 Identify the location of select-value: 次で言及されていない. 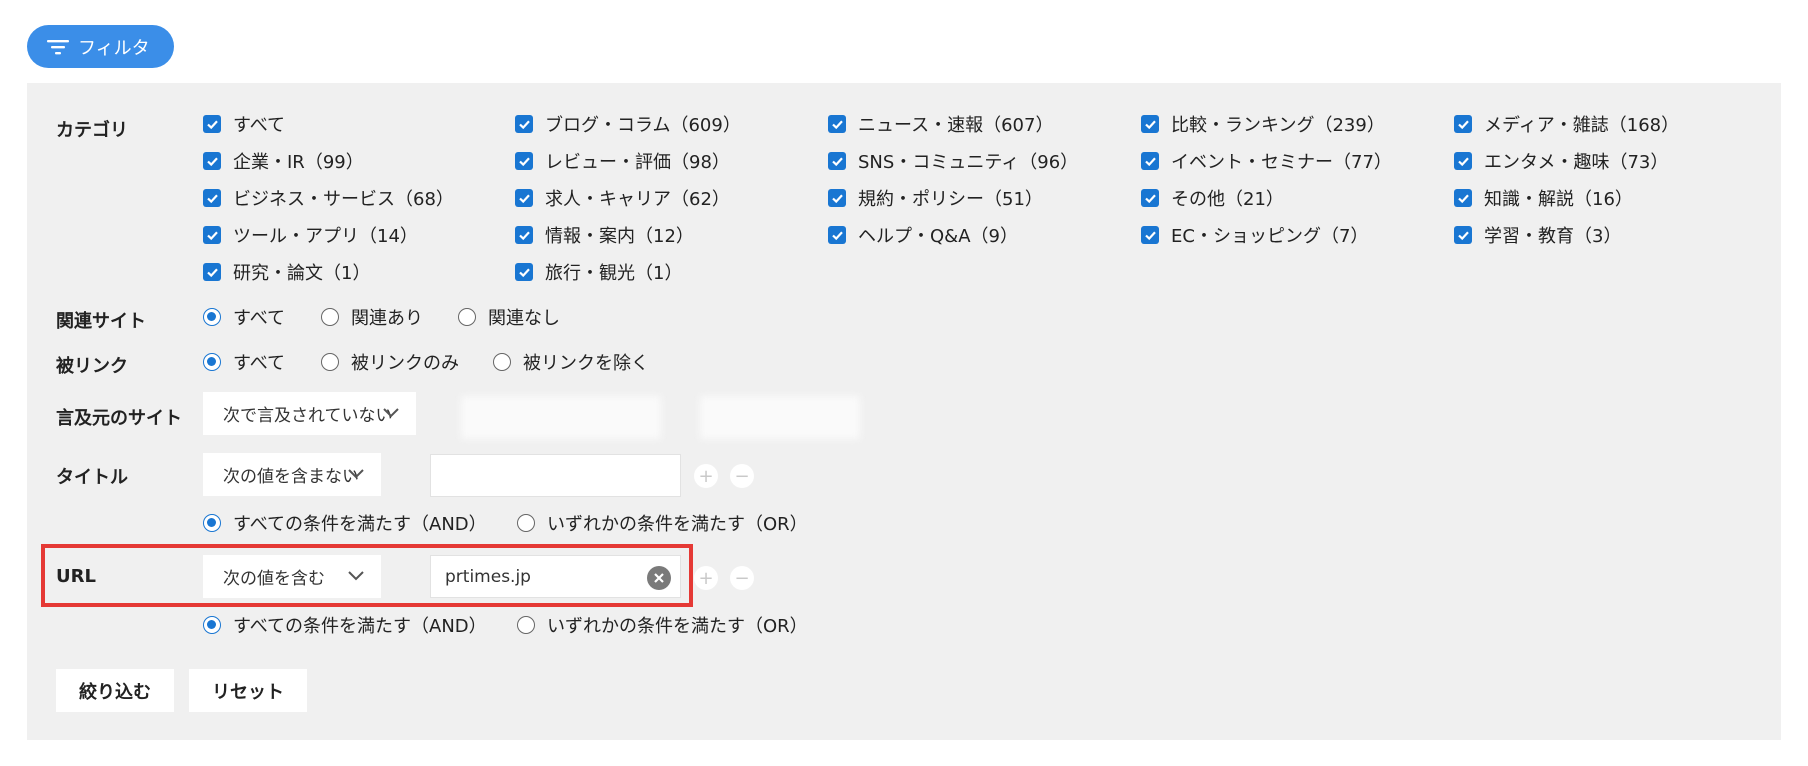
(308, 416).